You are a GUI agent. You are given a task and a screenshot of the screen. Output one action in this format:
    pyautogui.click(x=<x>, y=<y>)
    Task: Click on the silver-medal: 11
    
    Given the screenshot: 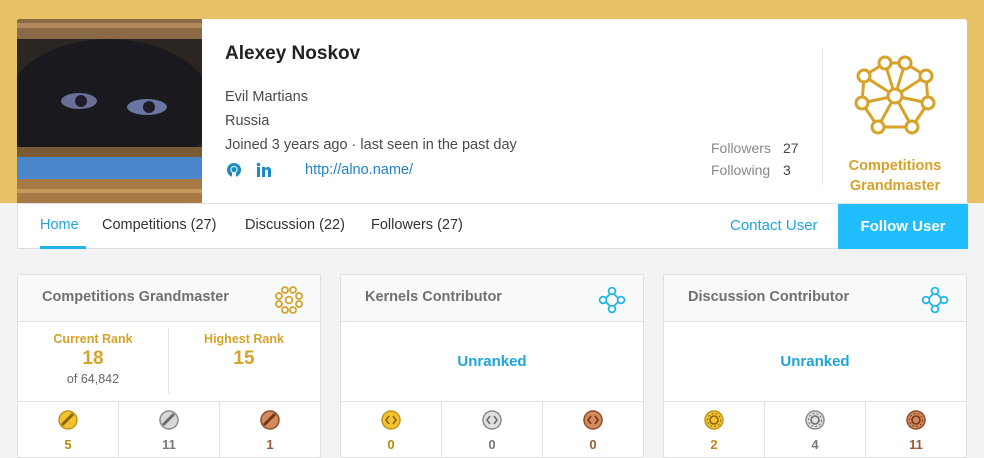 What is the action you would take?
    pyautogui.click(x=169, y=429)
    